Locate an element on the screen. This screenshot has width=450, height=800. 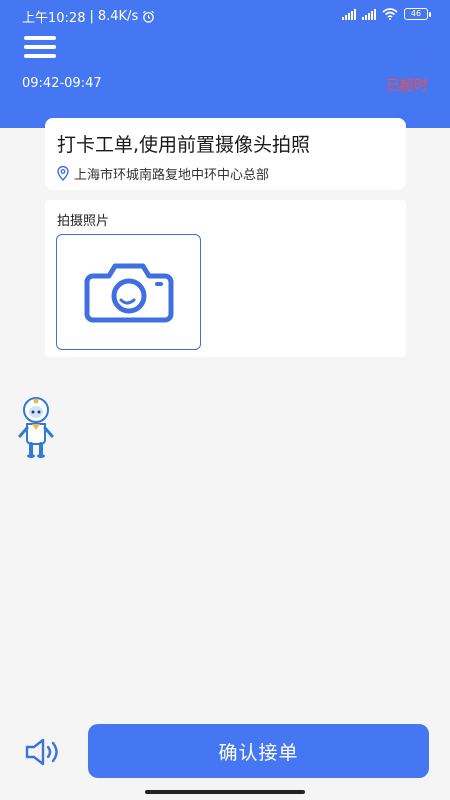
task-info-card: 打卡工单,使用前置摄像头拍照 上海市环城南路复地中环中心总部 is located at coordinates (225, 154).